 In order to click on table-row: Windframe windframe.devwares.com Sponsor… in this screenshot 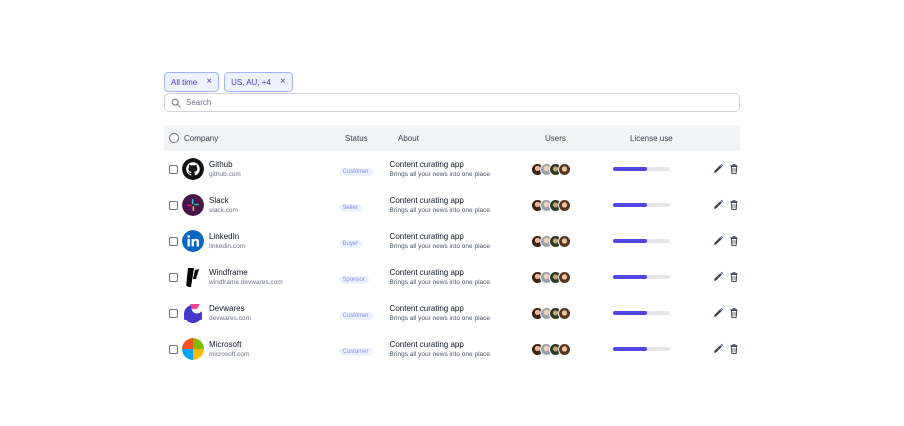, I will do `click(452, 277)`.